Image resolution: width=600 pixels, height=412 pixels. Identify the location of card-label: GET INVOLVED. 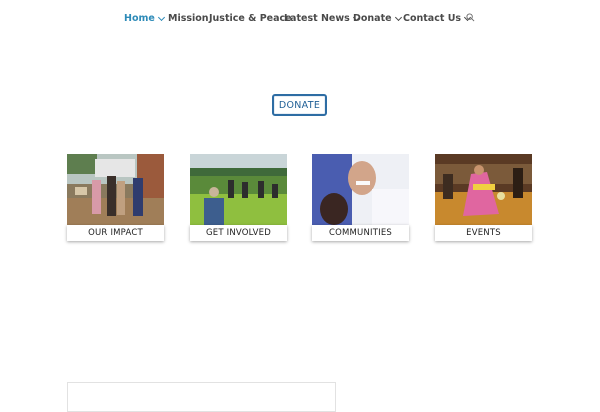
(238, 233).